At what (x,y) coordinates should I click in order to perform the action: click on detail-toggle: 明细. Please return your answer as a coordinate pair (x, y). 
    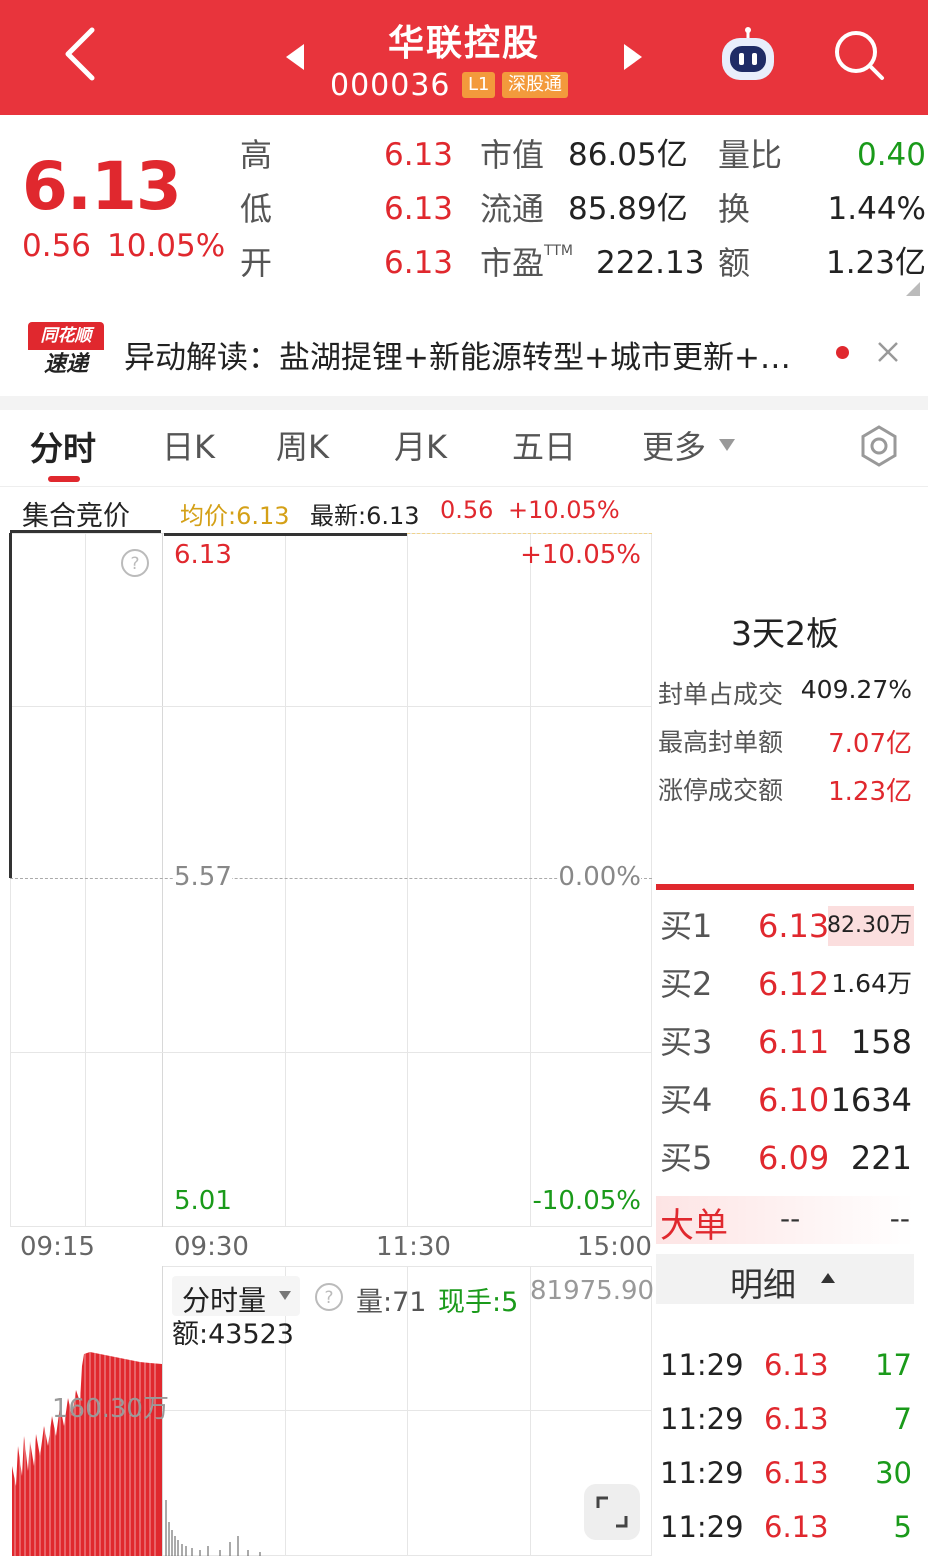
    Looking at the image, I should click on (785, 1279).